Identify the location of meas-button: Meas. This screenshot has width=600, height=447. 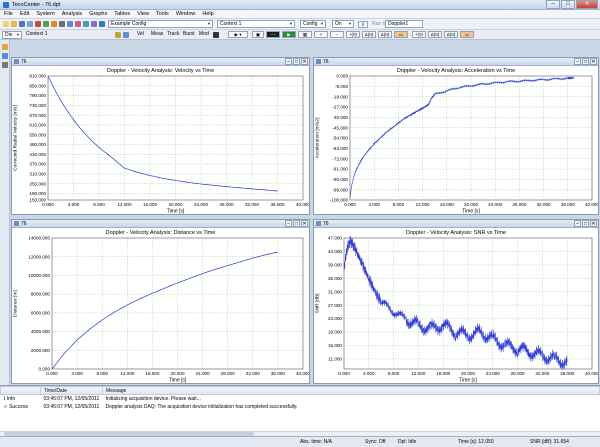
(157, 34).